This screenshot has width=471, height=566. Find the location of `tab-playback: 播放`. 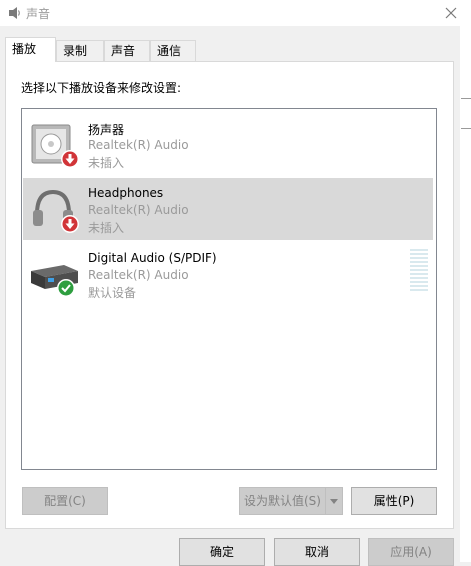

tab-playback: 播放 is located at coordinates (30, 49).